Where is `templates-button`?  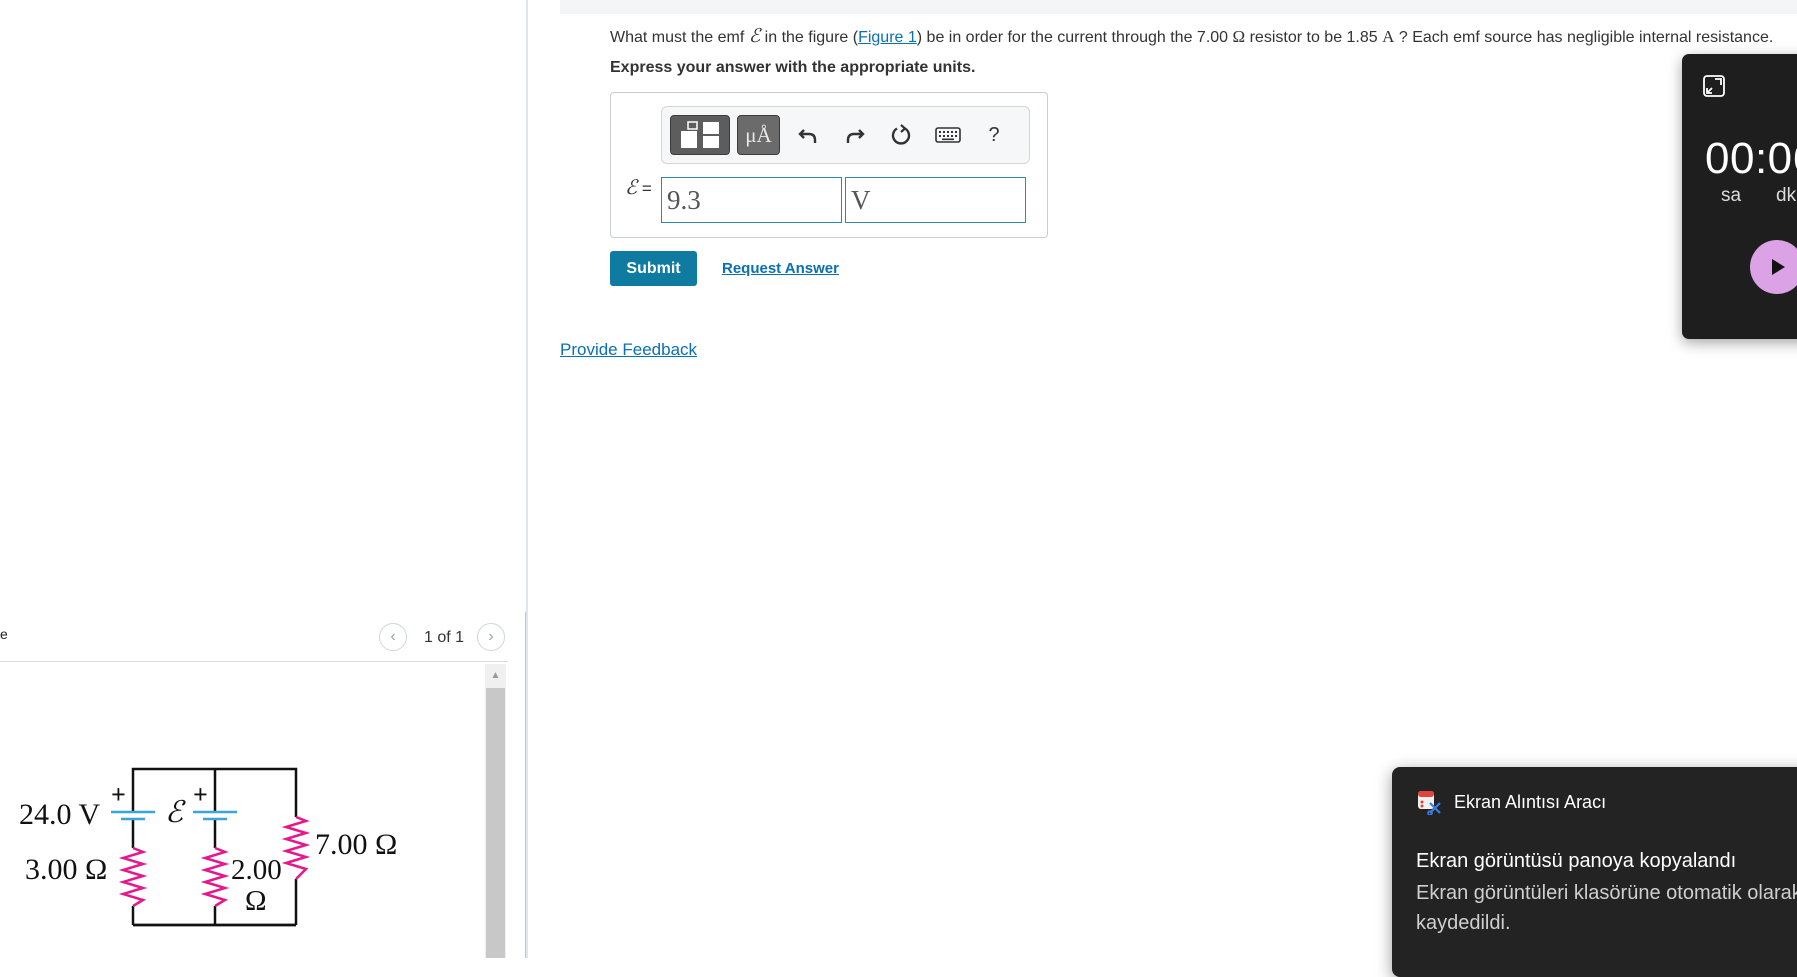
templates-button is located at coordinates (700, 135).